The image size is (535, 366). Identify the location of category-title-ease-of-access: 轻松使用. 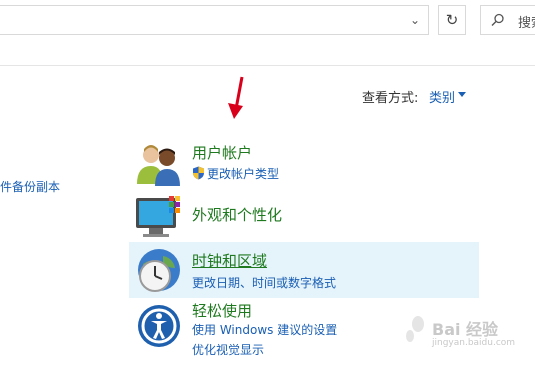
(222, 310).